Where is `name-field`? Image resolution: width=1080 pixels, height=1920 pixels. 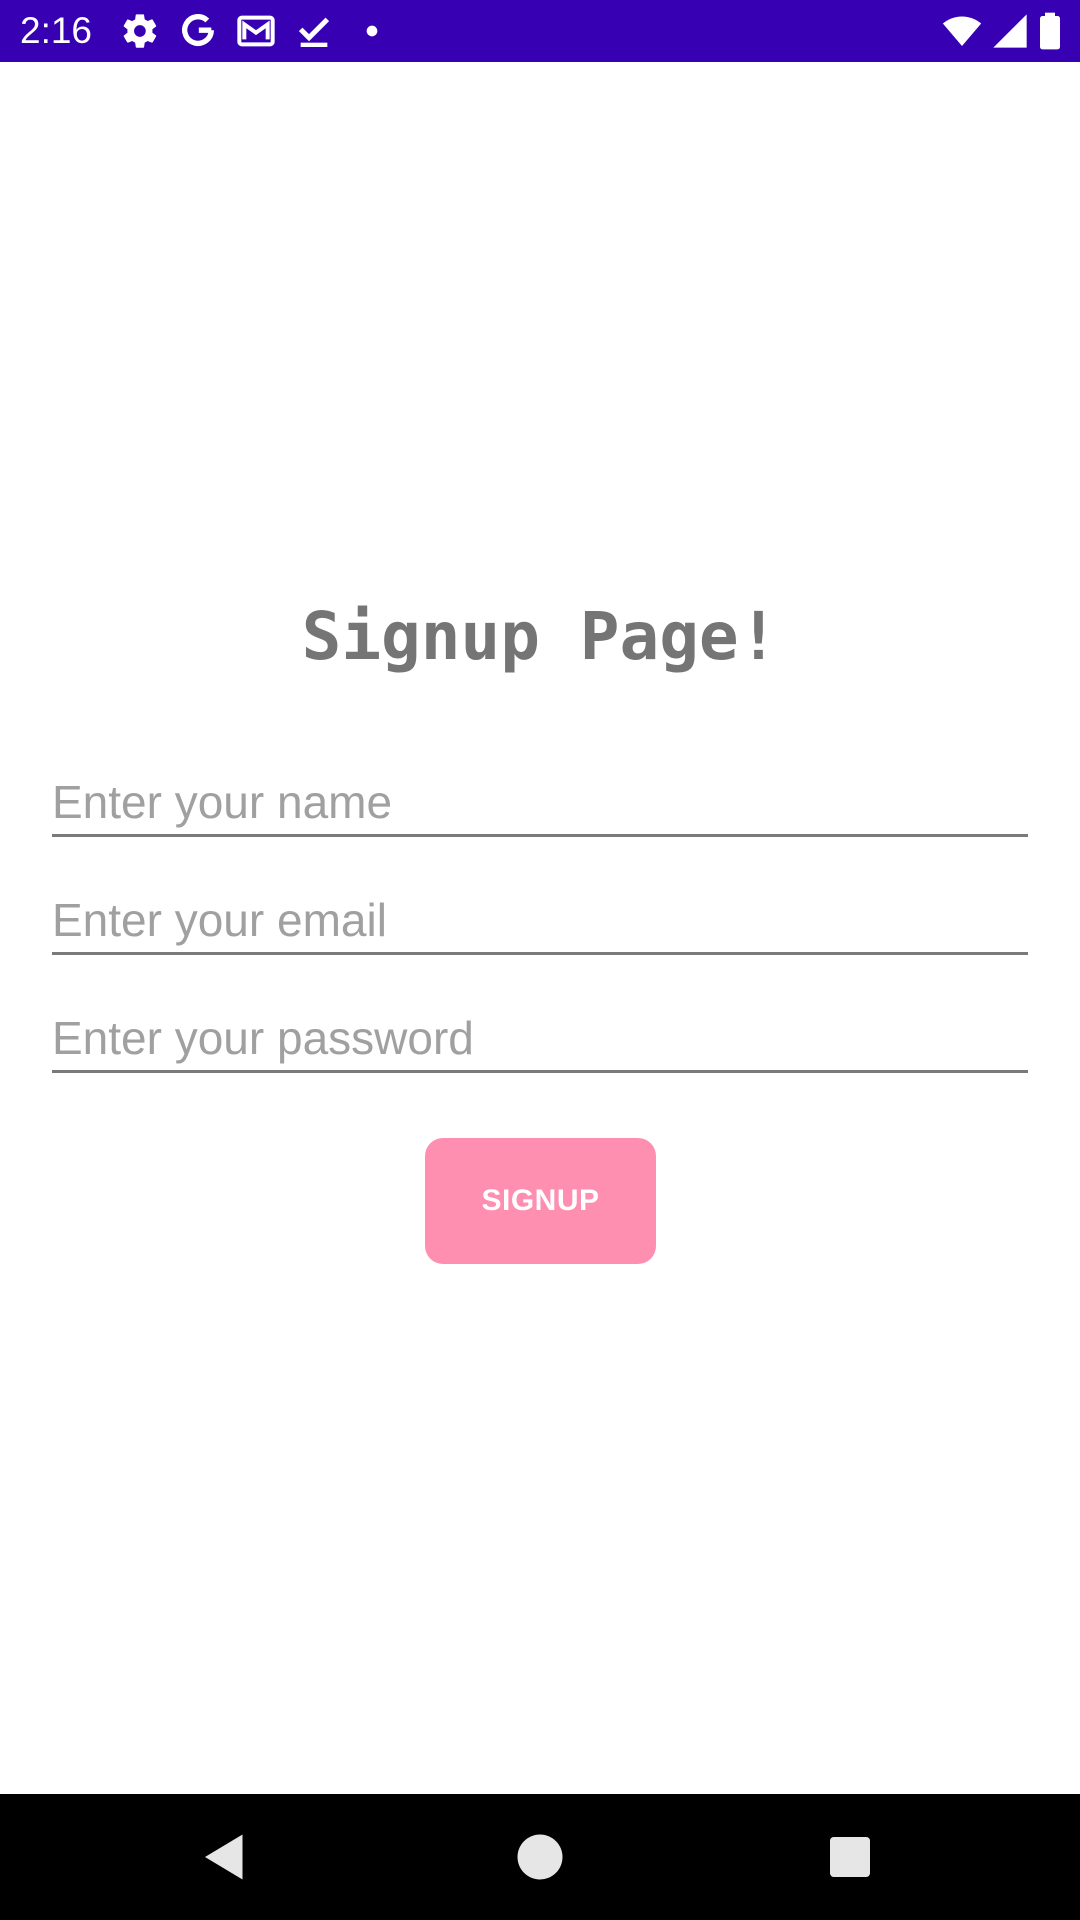
name-field is located at coordinates (540, 803).